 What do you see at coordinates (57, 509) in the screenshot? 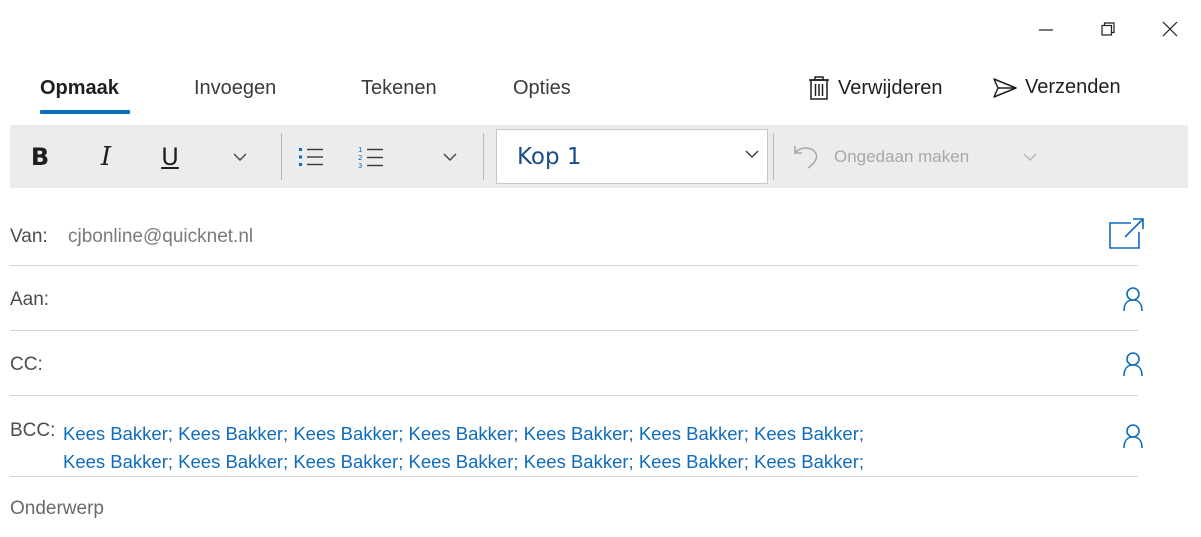
I see `subject-input: Onderwerp` at bounding box center [57, 509].